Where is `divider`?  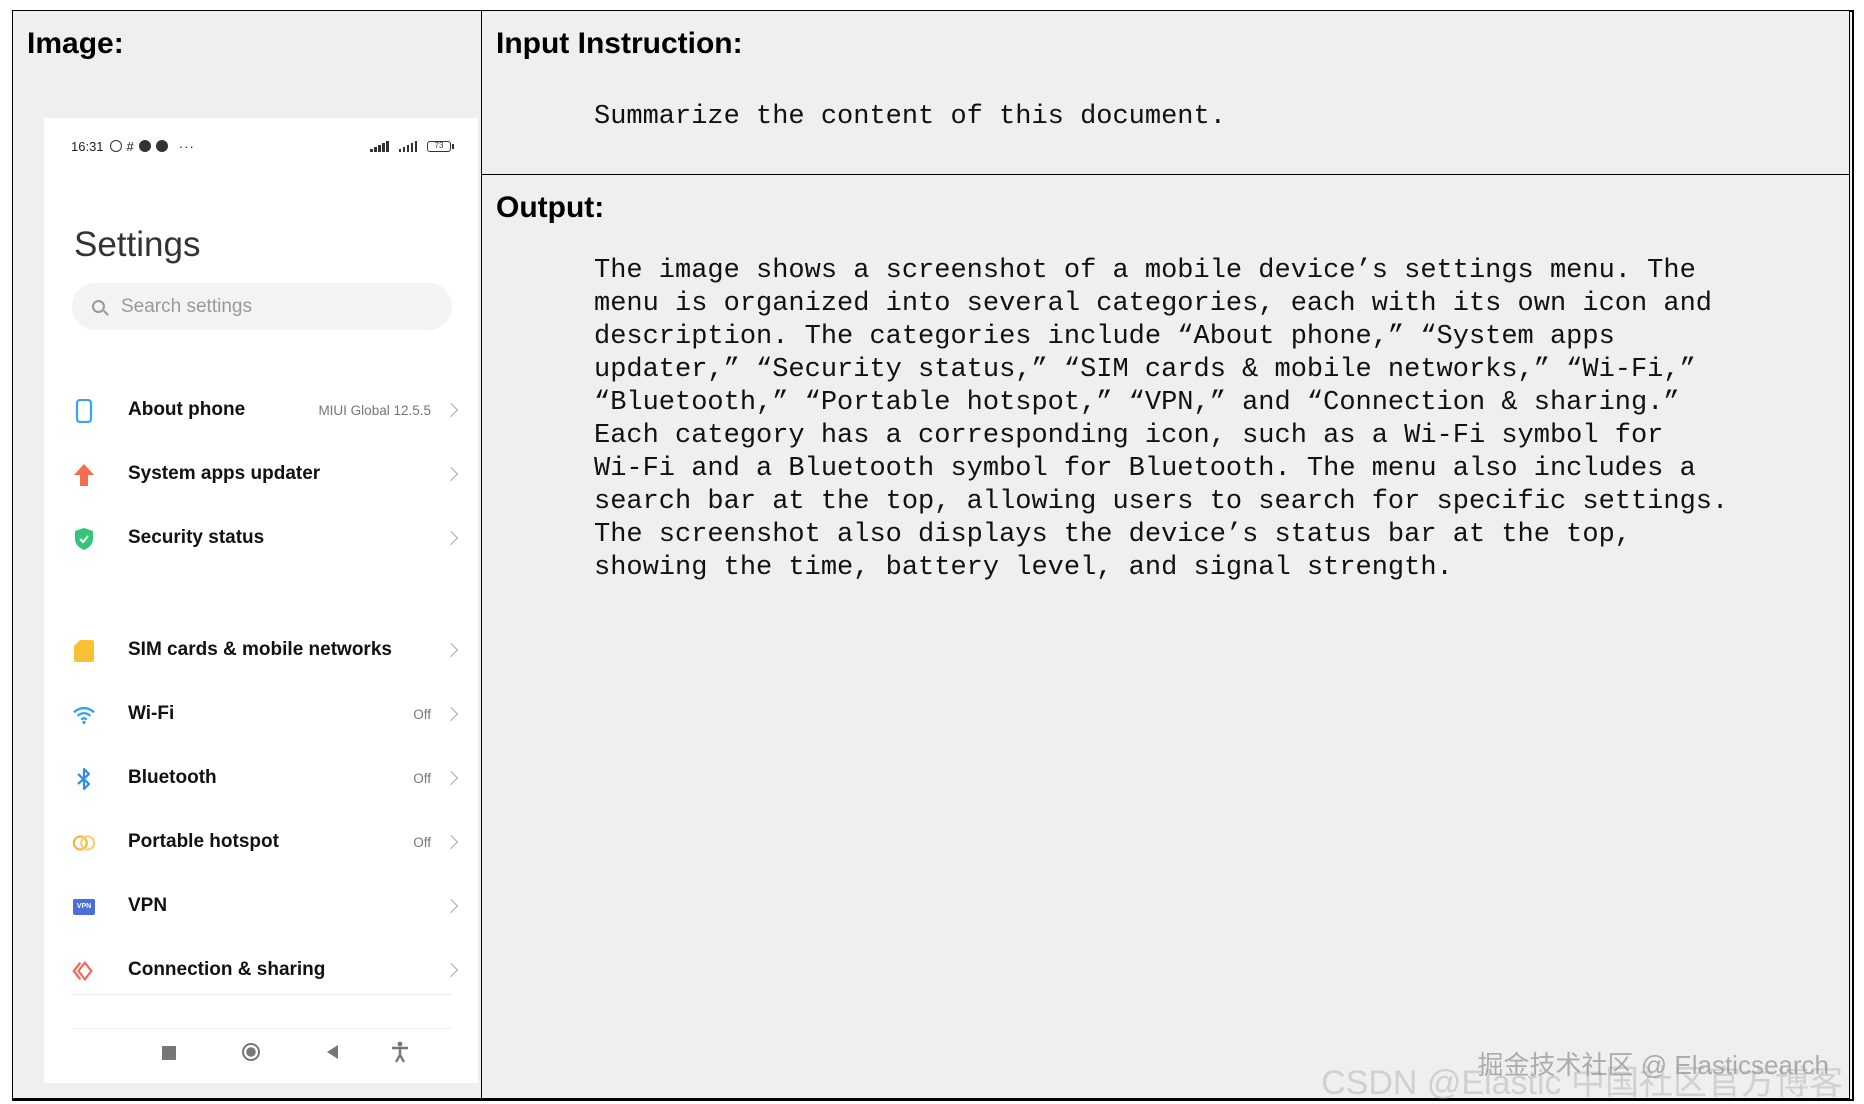
divider is located at coordinates (262, 994).